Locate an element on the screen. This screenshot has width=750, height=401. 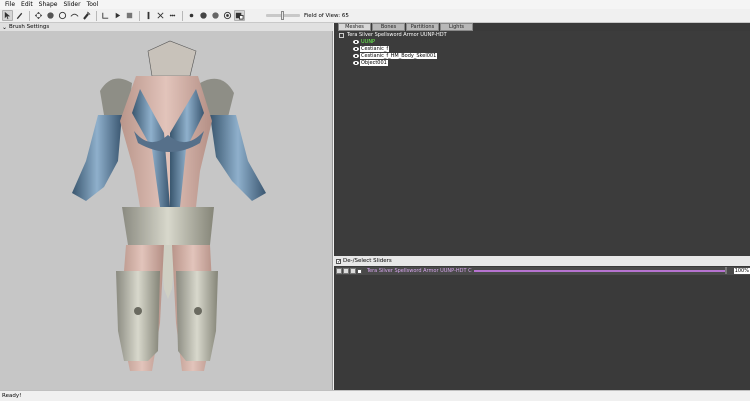
status-bar: Ready! is located at coordinates (375, 395).